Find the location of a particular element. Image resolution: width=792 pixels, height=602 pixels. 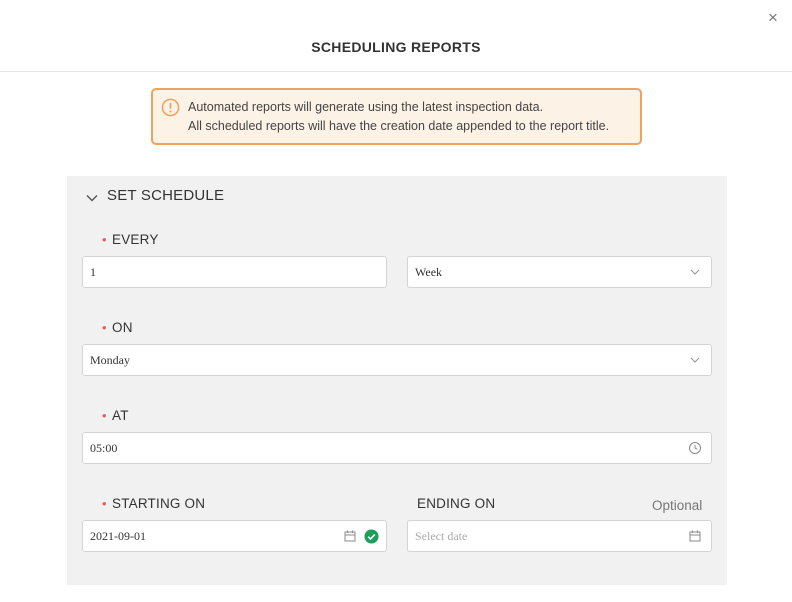

at-label: AT is located at coordinates (120, 415).